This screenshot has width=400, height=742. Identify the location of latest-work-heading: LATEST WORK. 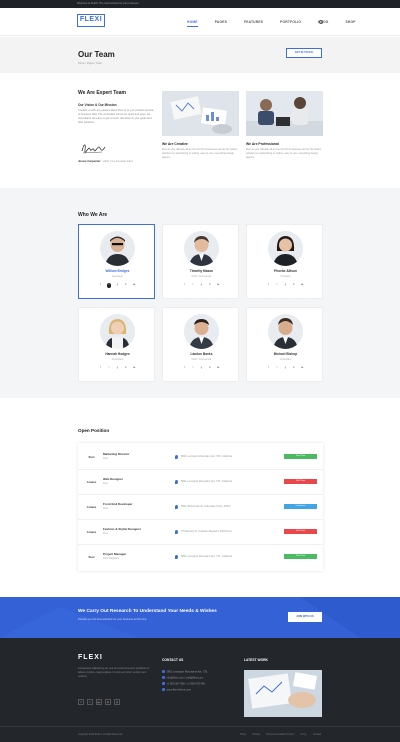
(256, 660).